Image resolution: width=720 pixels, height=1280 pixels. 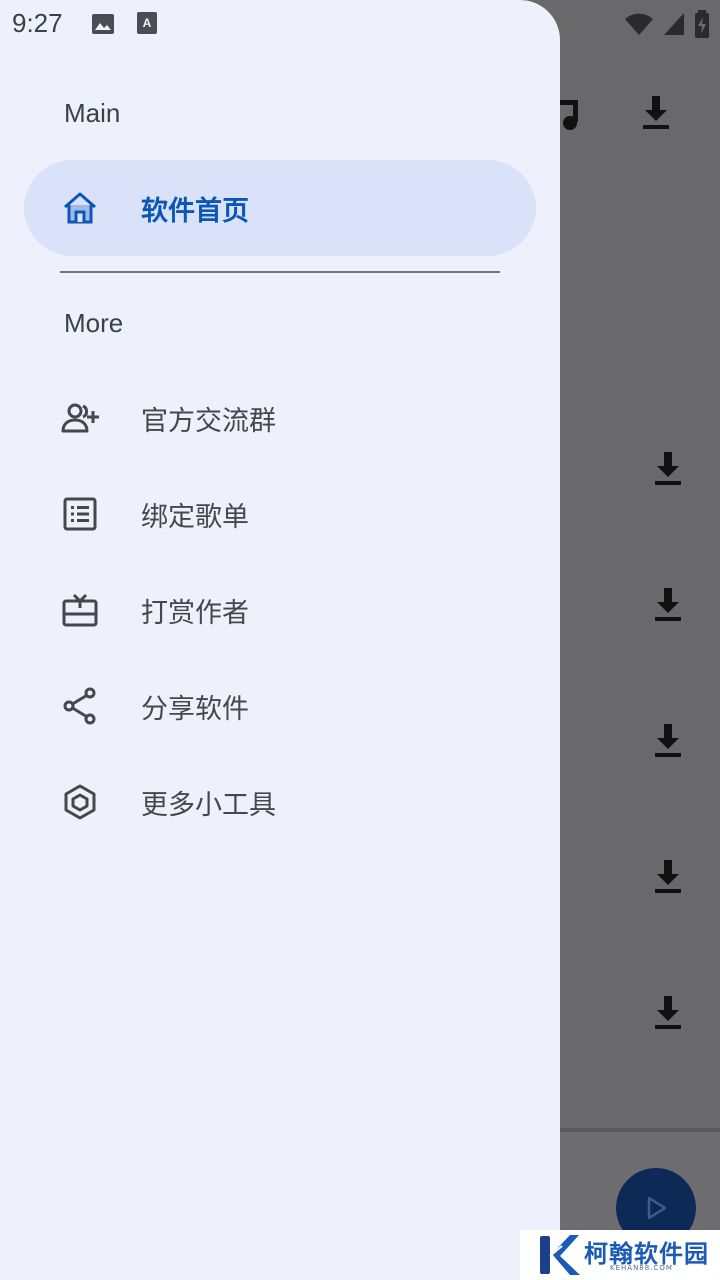 What do you see at coordinates (80, 802) in the screenshot?
I see `cube-icon` at bounding box center [80, 802].